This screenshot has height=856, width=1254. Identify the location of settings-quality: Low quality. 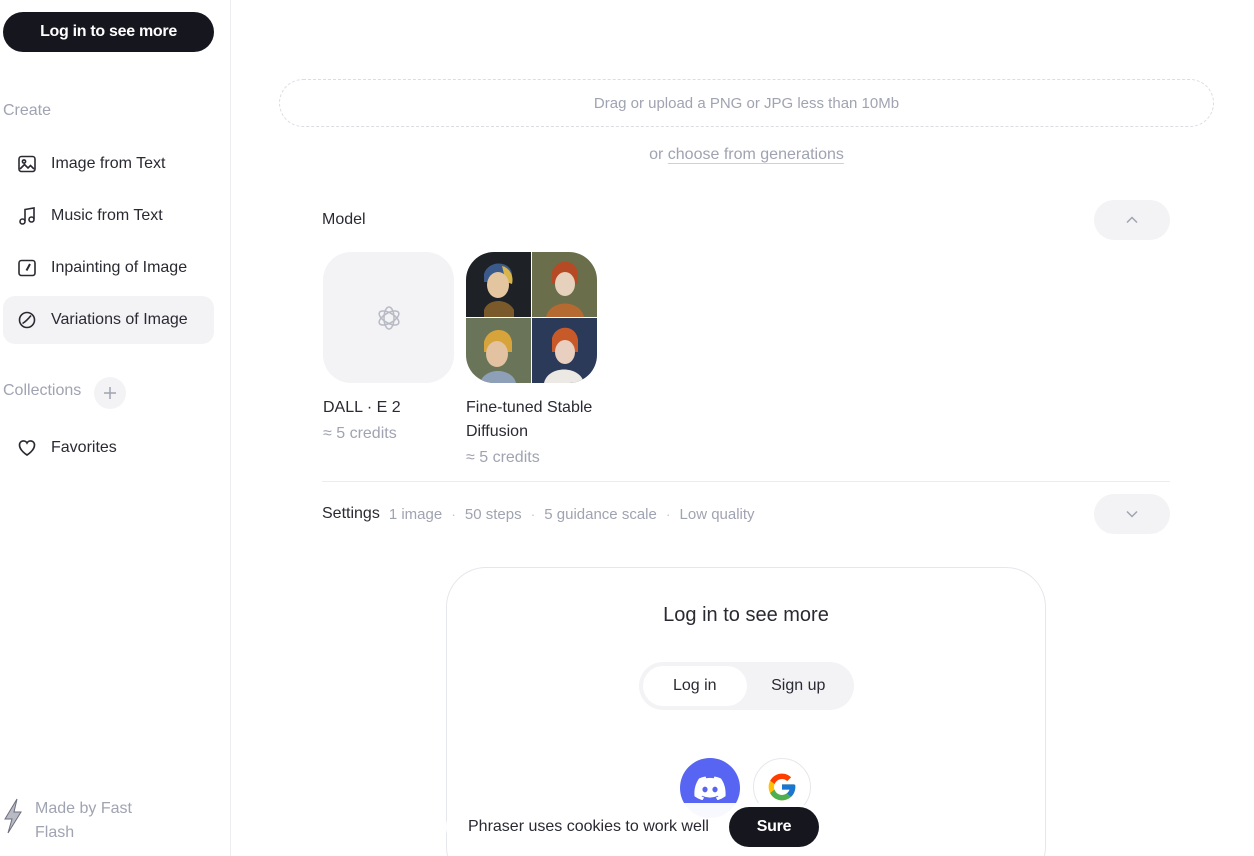
(717, 514).